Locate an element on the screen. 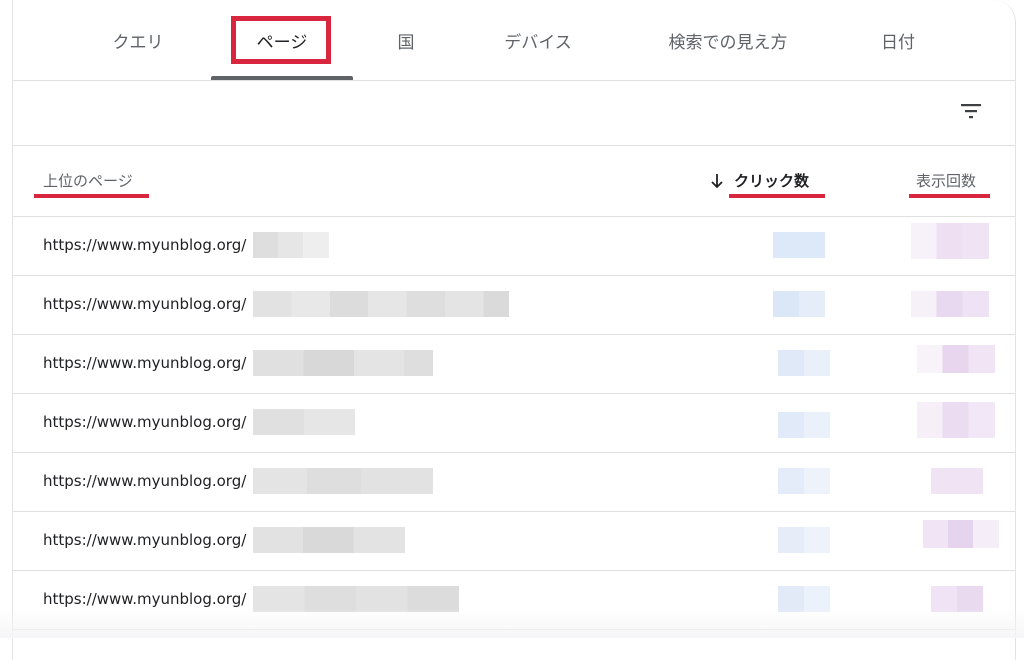 The image size is (1024, 660). underline-top-pages is located at coordinates (91, 196).